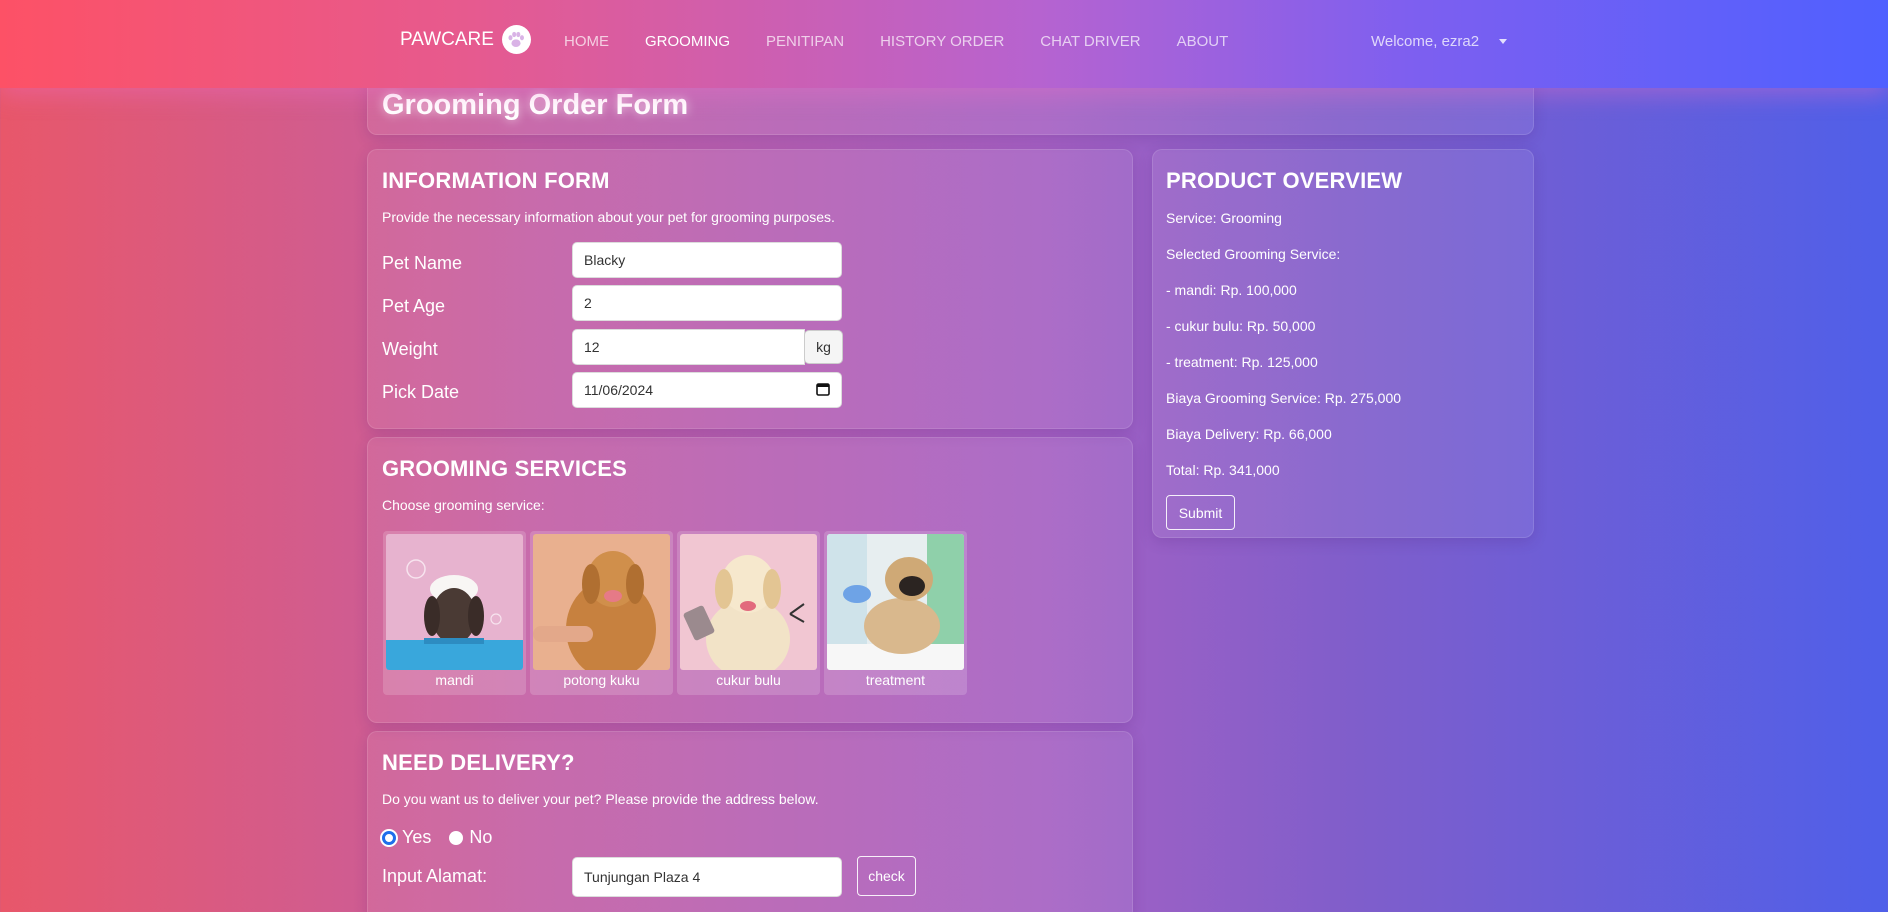 The height and width of the screenshot is (912, 1888). What do you see at coordinates (414, 306) in the screenshot?
I see `pet-age-label: Pet Age` at bounding box center [414, 306].